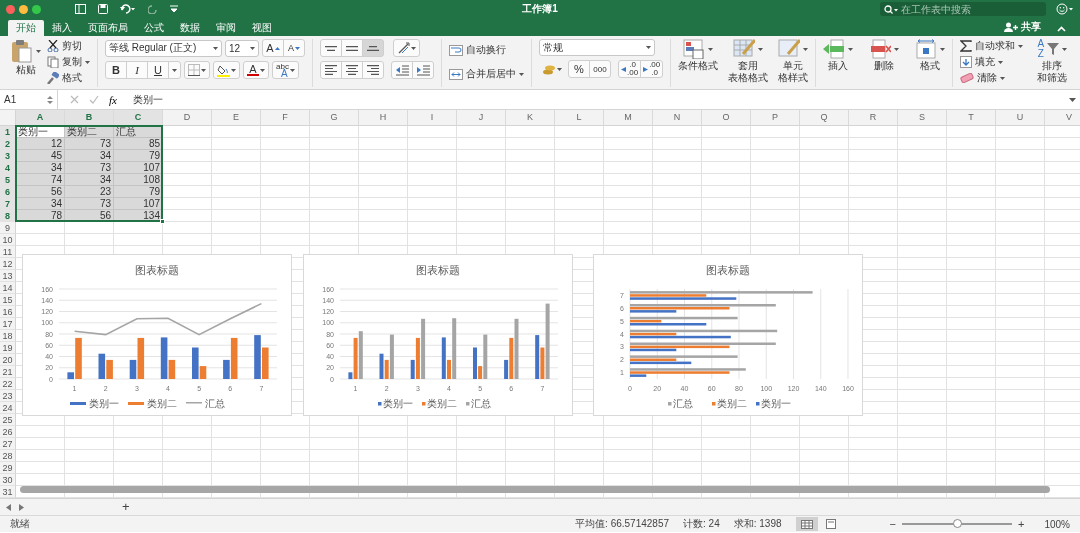  I want to click on insert-button: 插入, so click(838, 55).